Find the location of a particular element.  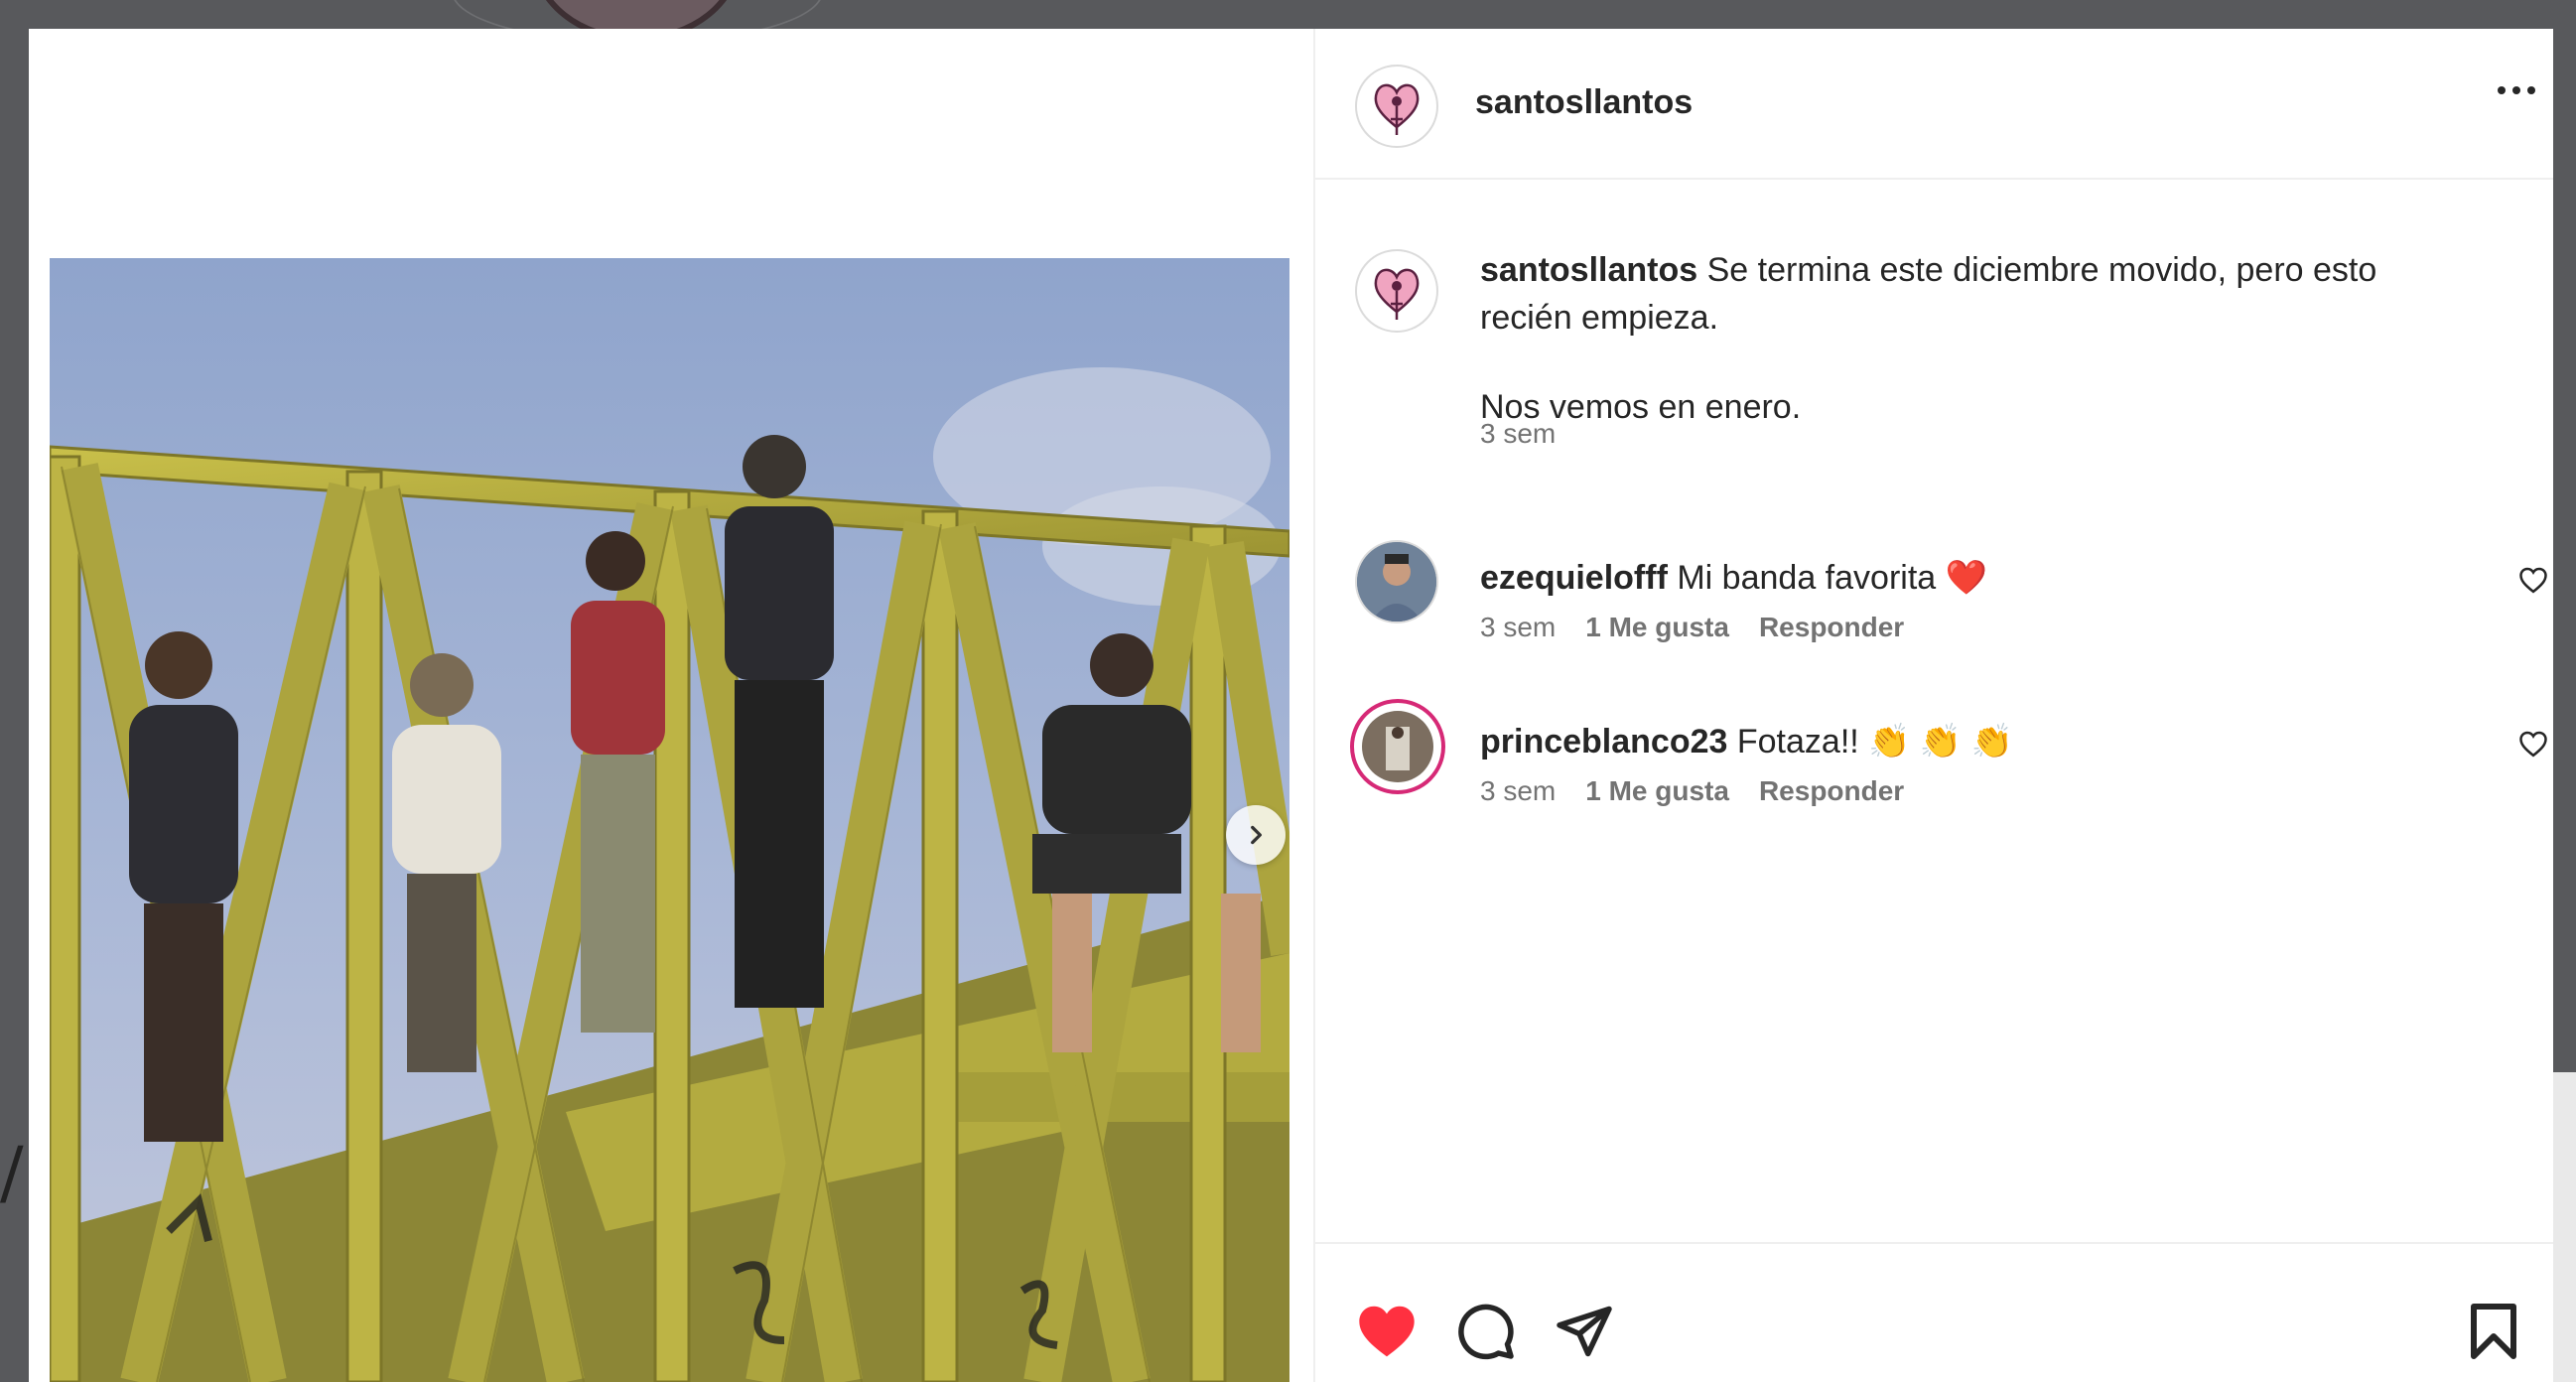

background-edge is located at coordinates (2564, 1227).